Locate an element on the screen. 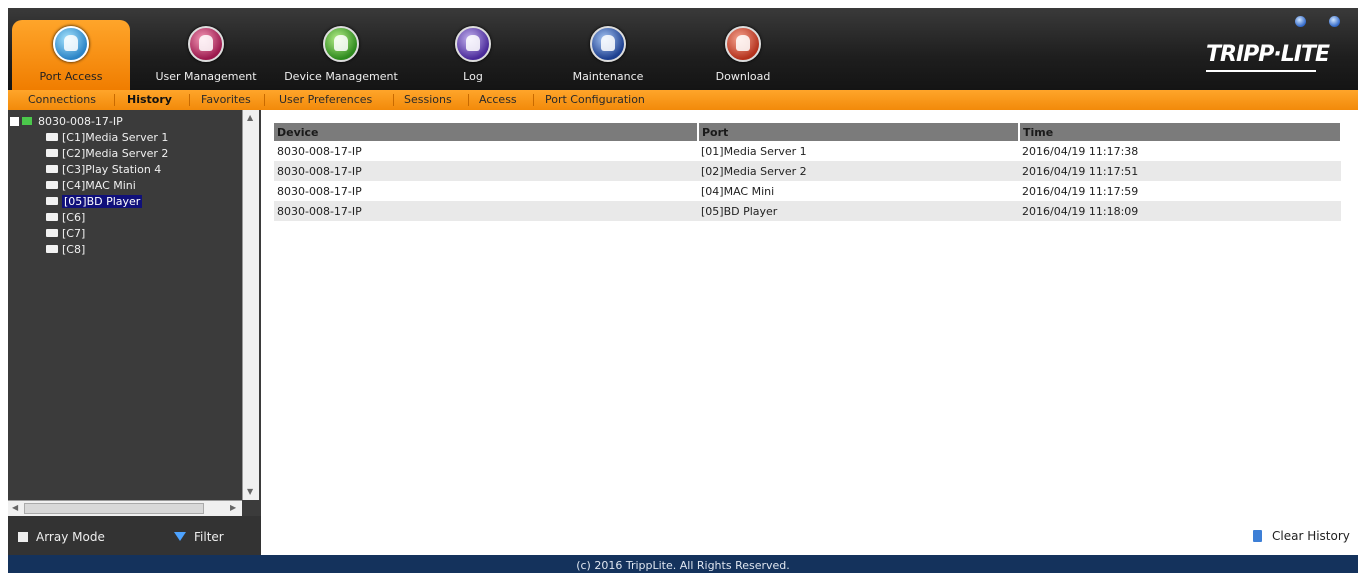  port-label: [C7] is located at coordinates (74, 233).